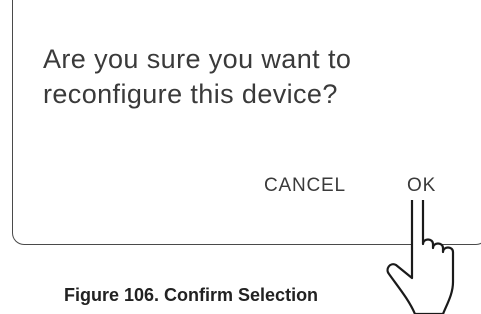  Describe the element at coordinates (305, 186) in the screenshot. I see `cancel-button: CANCEL` at that location.